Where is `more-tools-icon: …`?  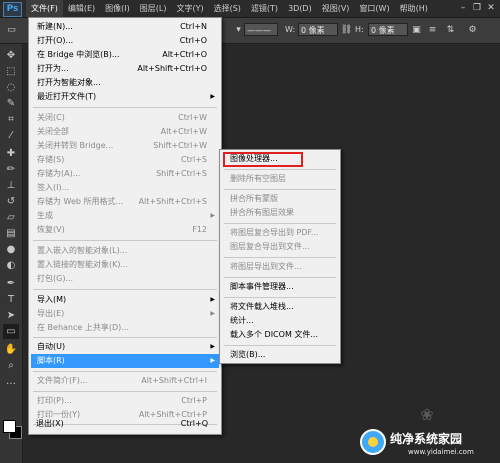
more-tools-icon: … is located at coordinates (11, 381).